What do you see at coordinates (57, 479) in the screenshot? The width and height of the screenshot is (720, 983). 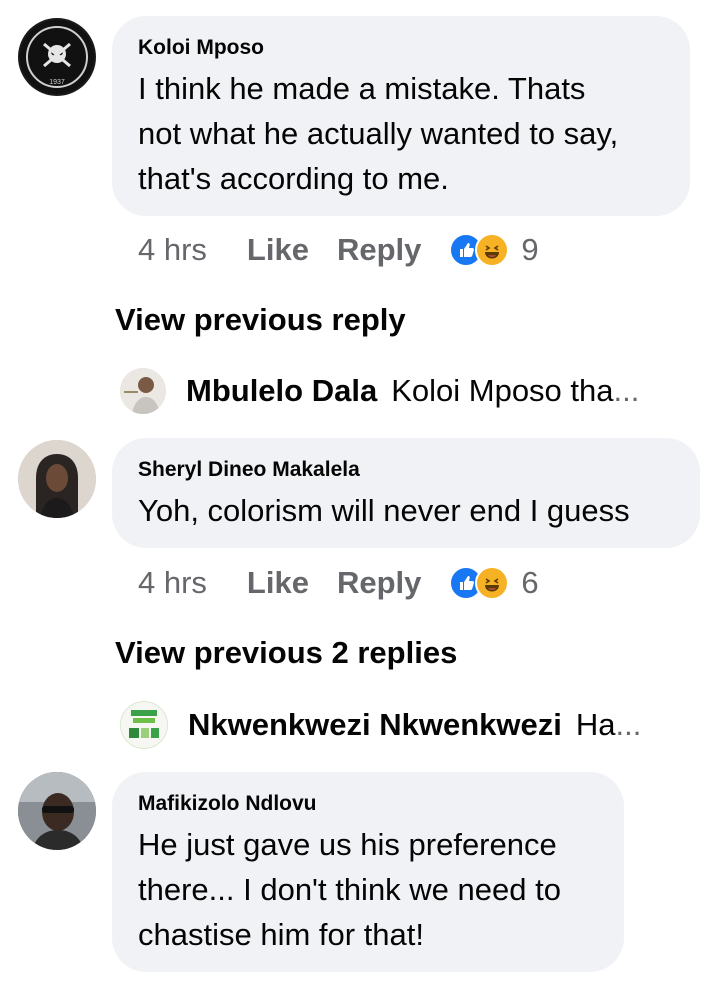 I see `avatar-sheryl-dineo-makalela` at bounding box center [57, 479].